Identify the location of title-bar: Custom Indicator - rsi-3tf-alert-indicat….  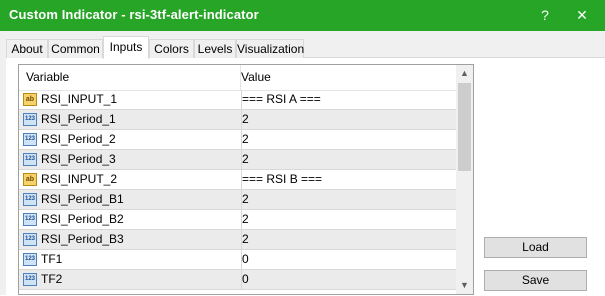
(302, 15).